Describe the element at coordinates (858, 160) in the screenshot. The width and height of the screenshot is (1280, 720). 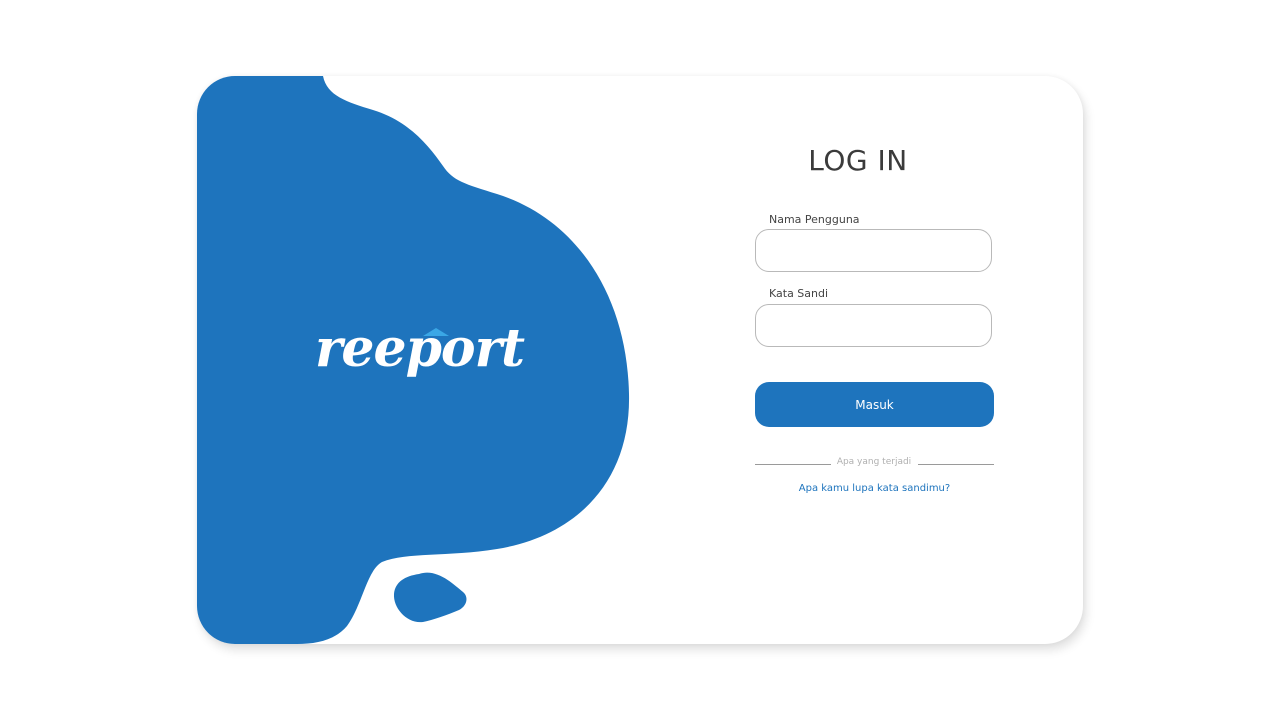
I see `page-title: LOG IN` at that location.